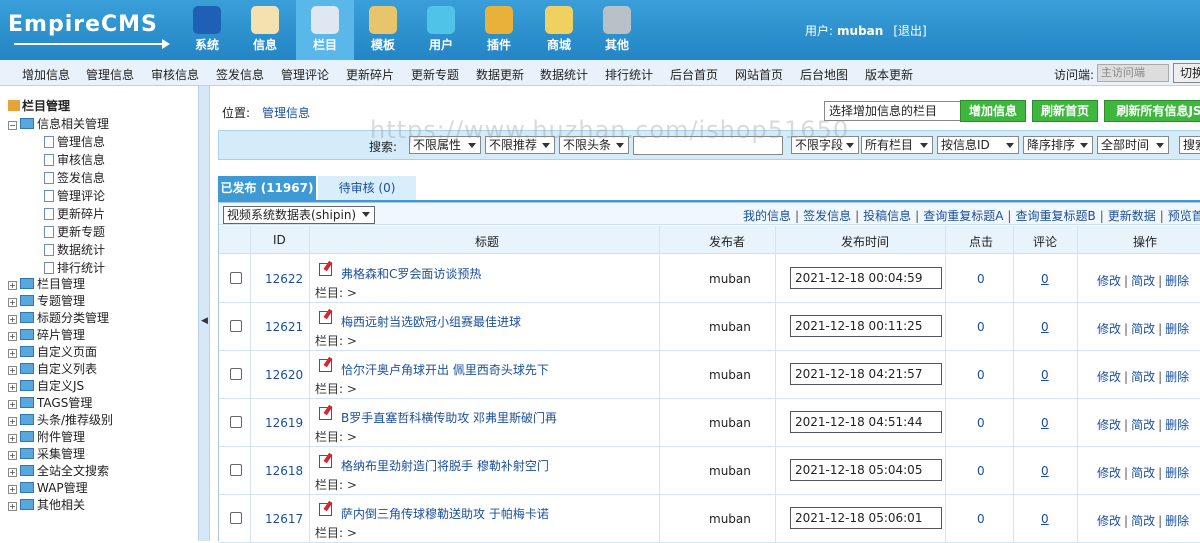 The height and width of the screenshot is (543, 1200). Describe the element at coordinates (58, 470) in the screenshot. I see `tree-group: + 全站全文搜索` at that location.